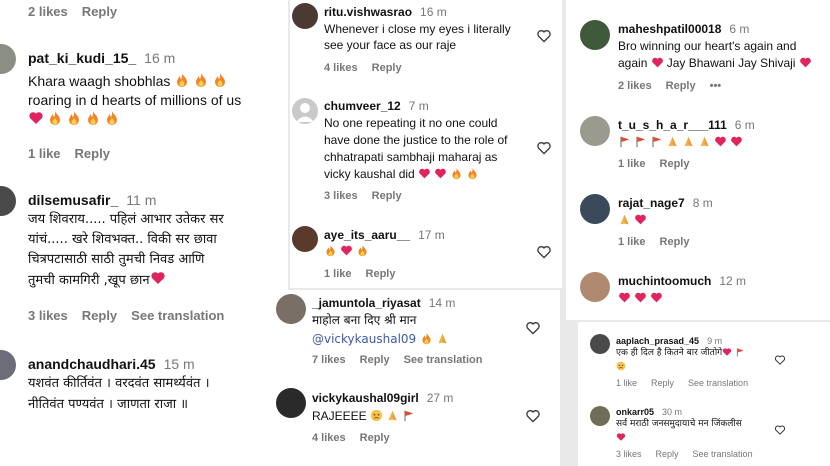 The height and width of the screenshot is (466, 830). I want to click on comment-username: pat_ki_kudi_15_ 16 m, so click(101, 58).